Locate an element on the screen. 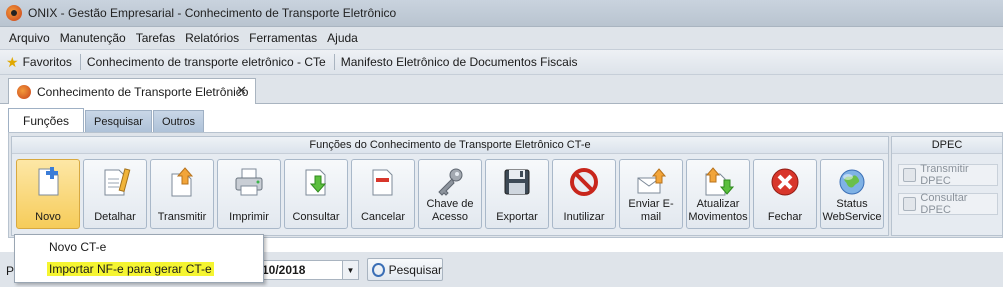 Image resolution: width=1003 pixels, height=287 pixels. cancelar-label: Cancelar is located at coordinates (383, 217).